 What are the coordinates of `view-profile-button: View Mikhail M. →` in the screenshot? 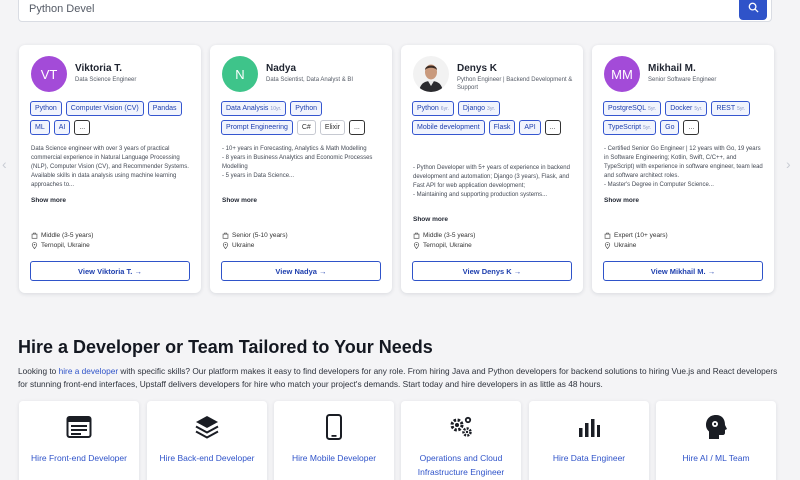 It's located at (683, 271).